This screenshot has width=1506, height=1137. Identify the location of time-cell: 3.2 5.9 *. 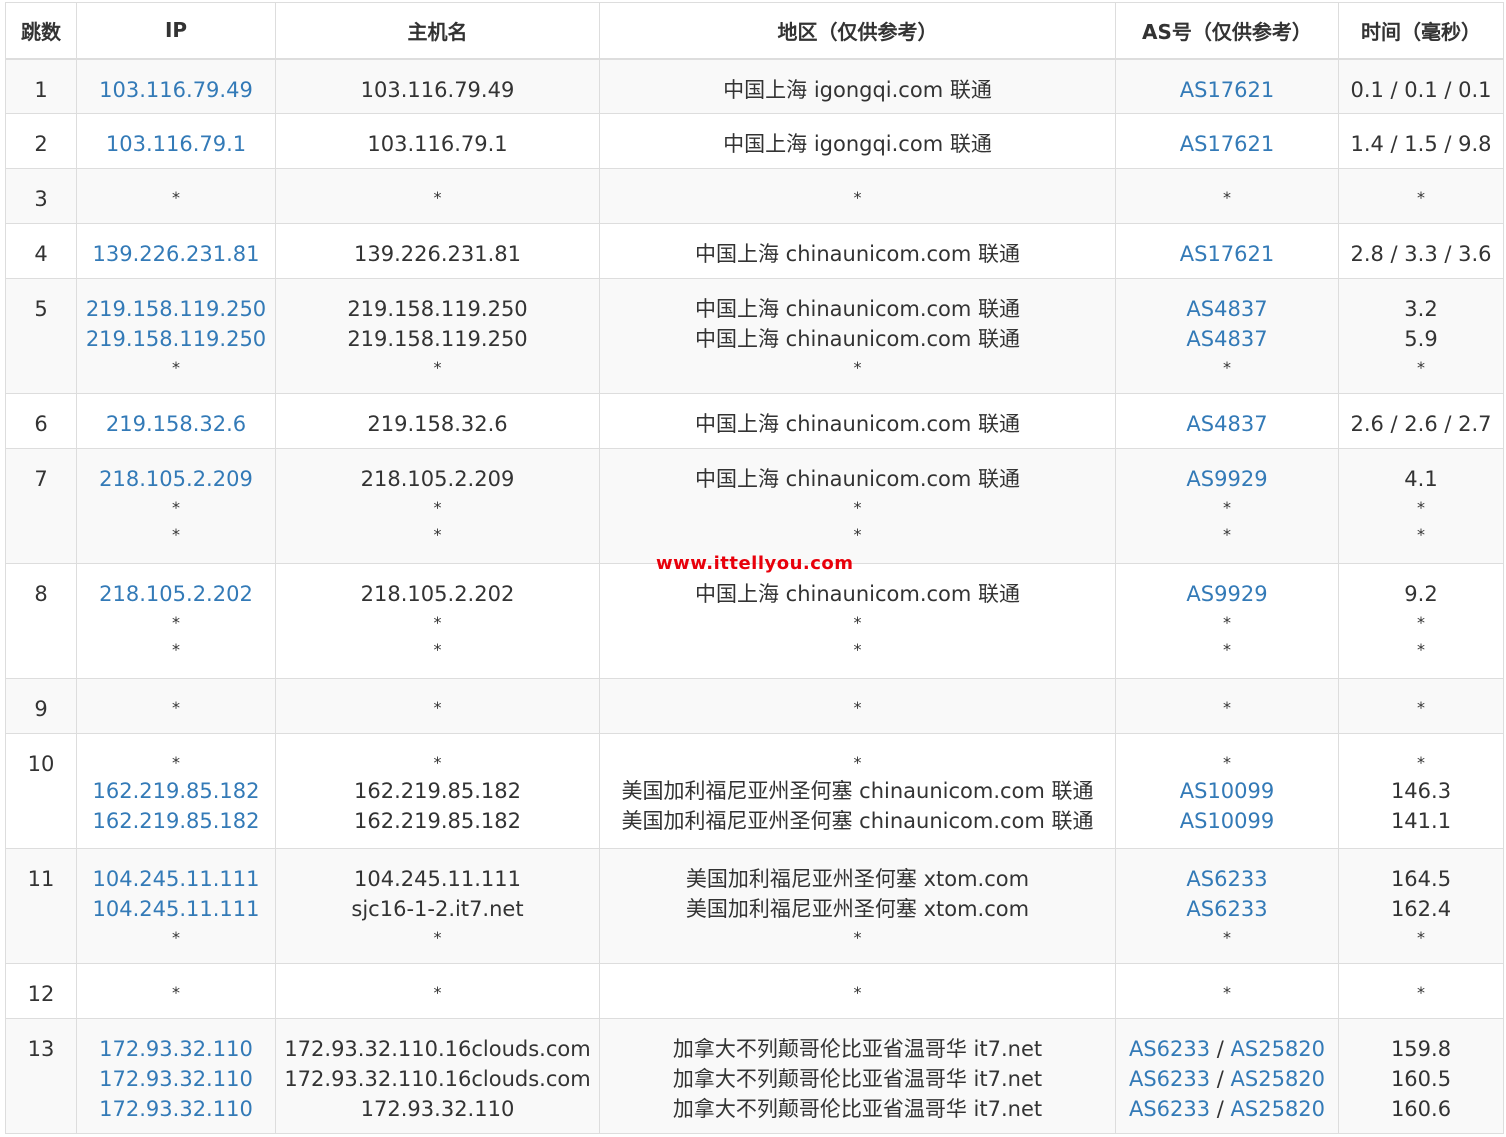
(1421, 336).